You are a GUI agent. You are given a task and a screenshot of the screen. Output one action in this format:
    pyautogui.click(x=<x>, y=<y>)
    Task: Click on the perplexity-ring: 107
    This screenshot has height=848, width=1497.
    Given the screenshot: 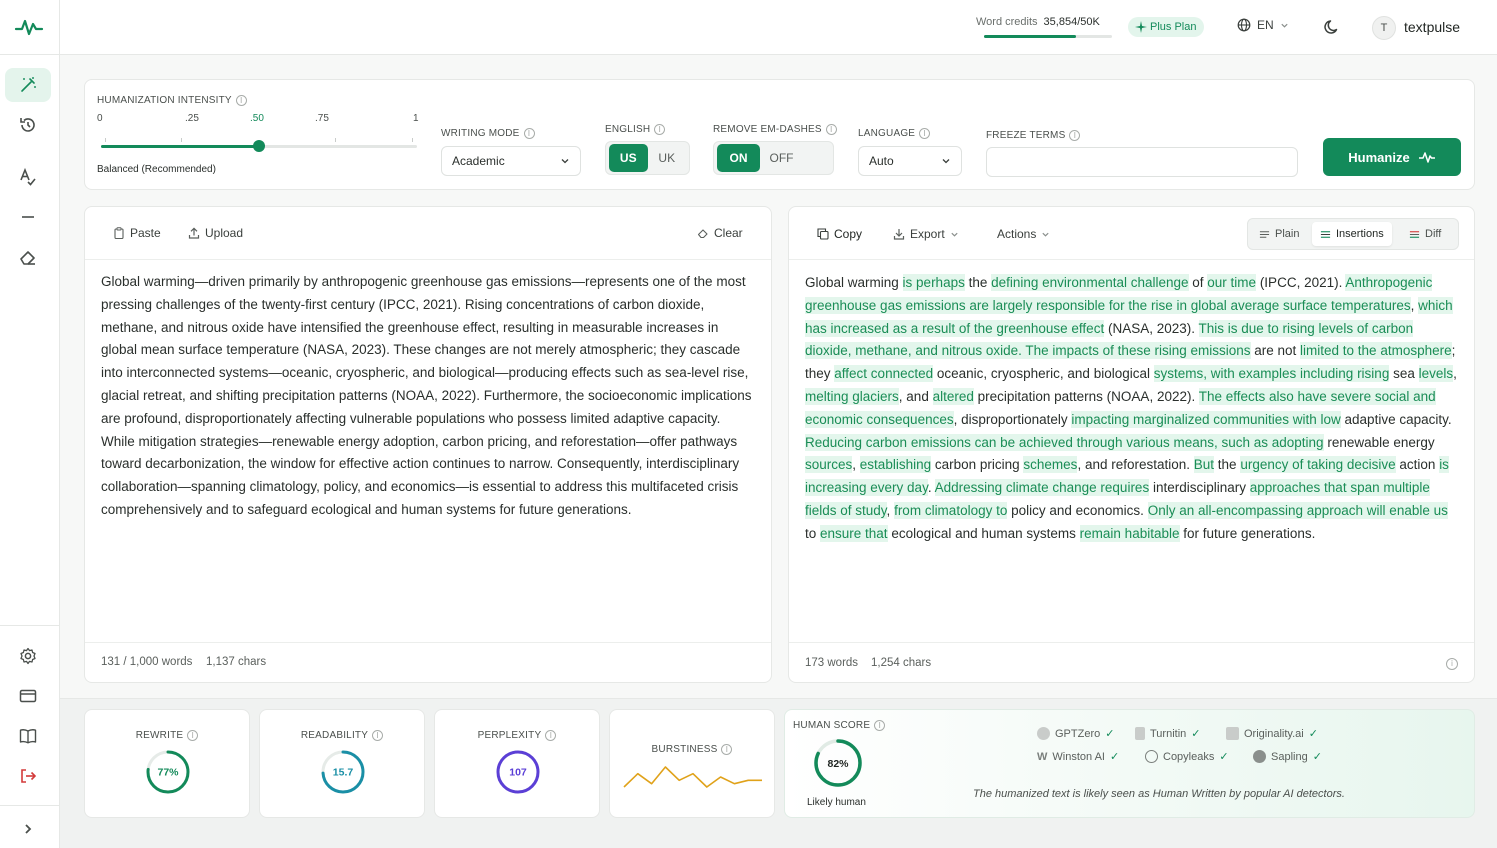 What is the action you would take?
    pyautogui.click(x=518, y=772)
    